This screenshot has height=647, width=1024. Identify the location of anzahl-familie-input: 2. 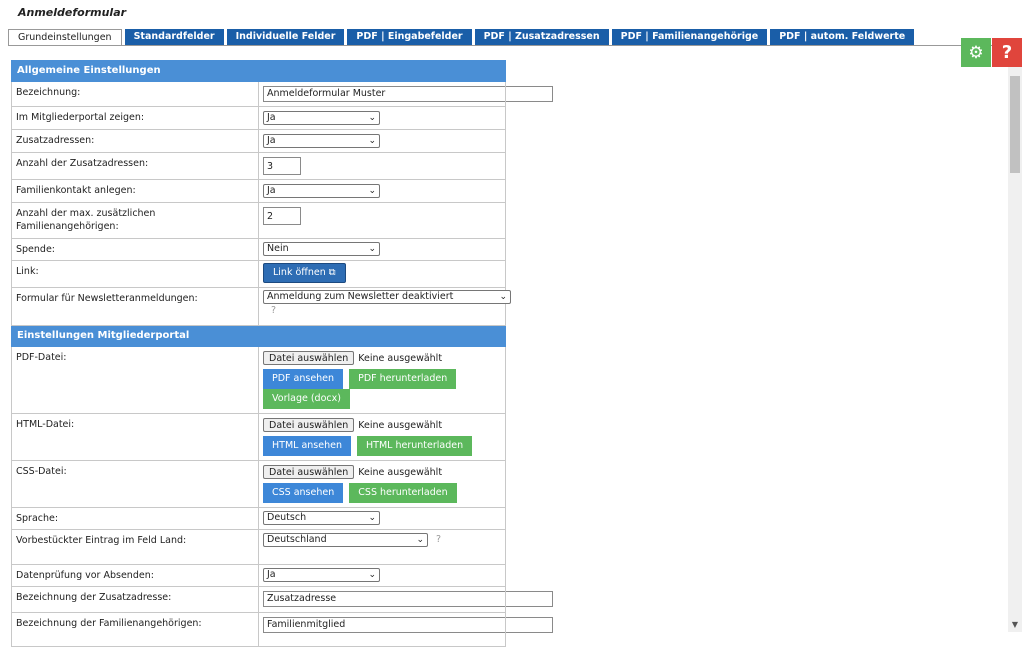
(282, 216).